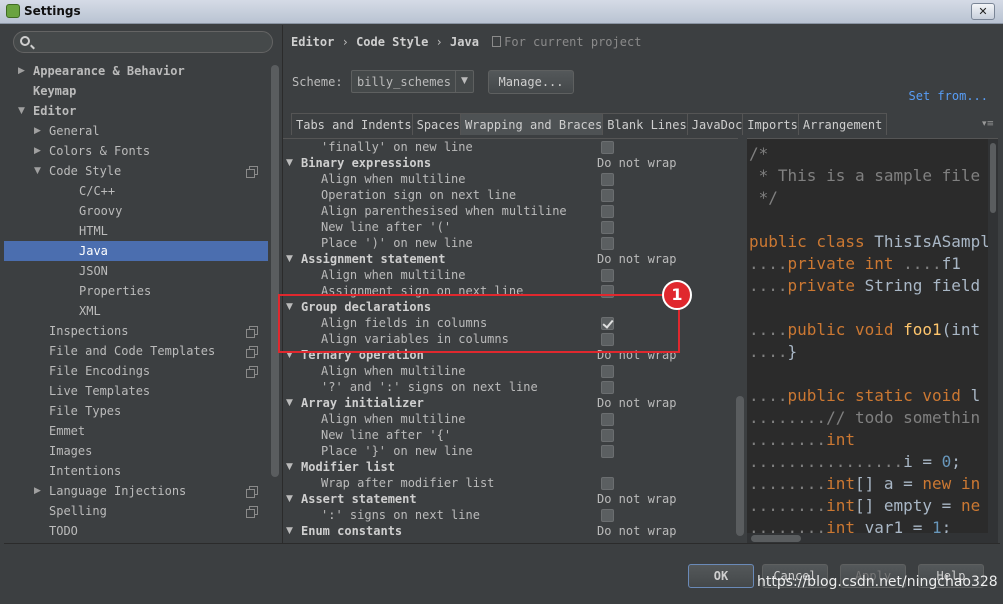  I want to click on code-token: ne, so click(970, 505).